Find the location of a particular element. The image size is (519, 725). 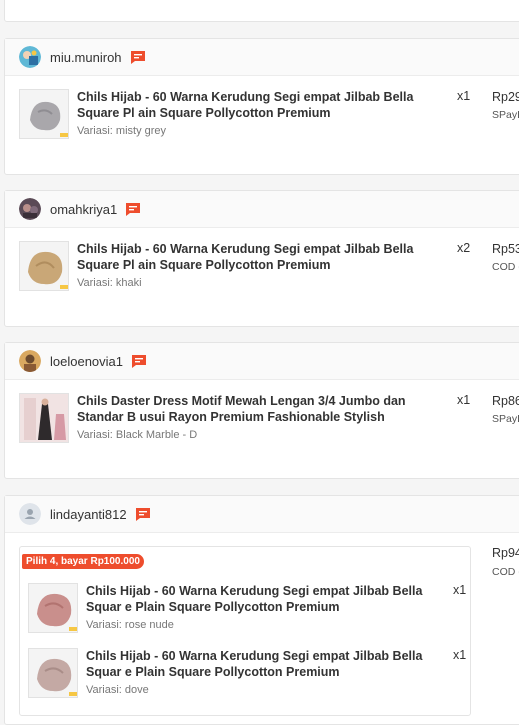

shop-header: omahkriya1 is located at coordinates (262, 209).